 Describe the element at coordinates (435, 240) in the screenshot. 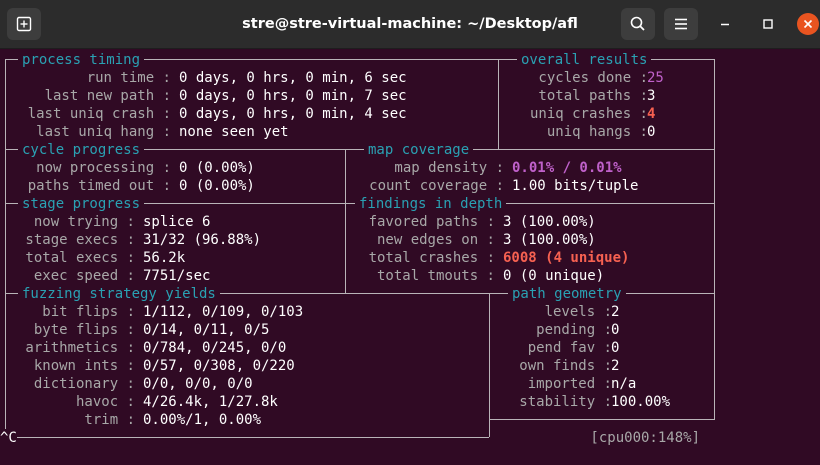

I see `stat-label: new edges on :` at that location.